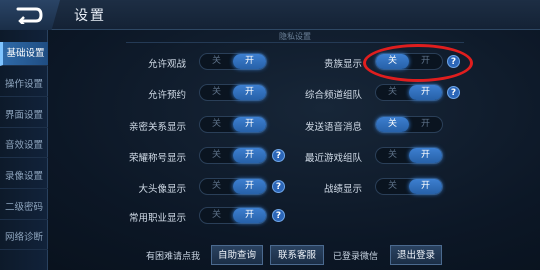 The width and height of the screenshot is (540, 270). I want to click on allow-reserve-toggle: 关 开, so click(233, 92).